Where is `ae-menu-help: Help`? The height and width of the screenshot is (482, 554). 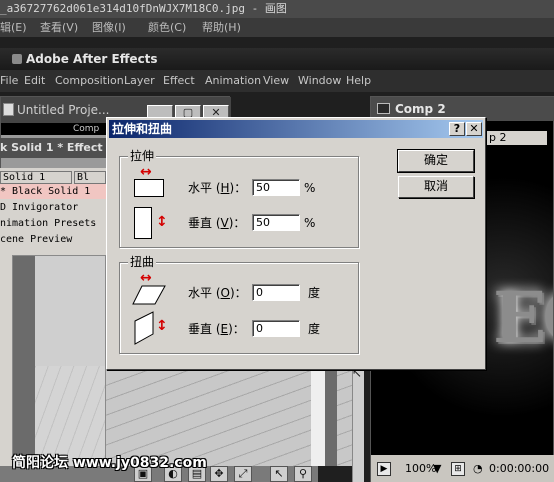 ae-menu-help: Help is located at coordinates (358, 81).